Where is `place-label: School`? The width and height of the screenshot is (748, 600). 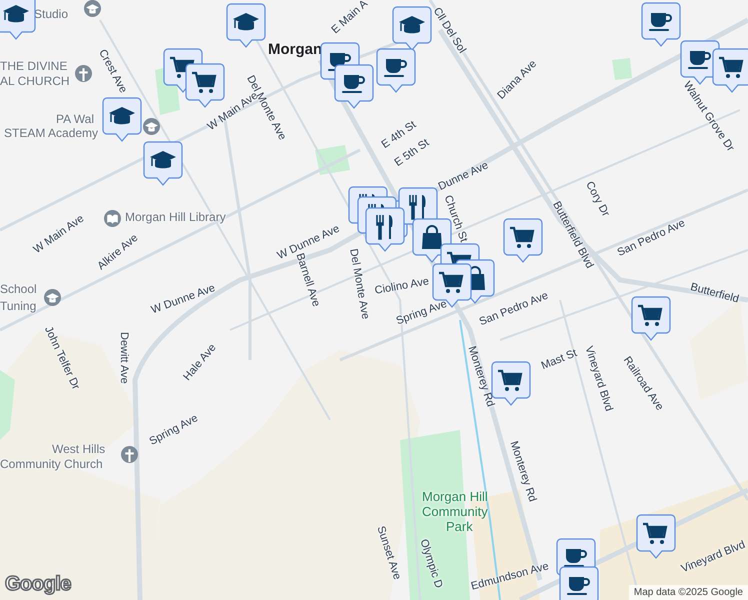 place-label: School is located at coordinates (18, 289).